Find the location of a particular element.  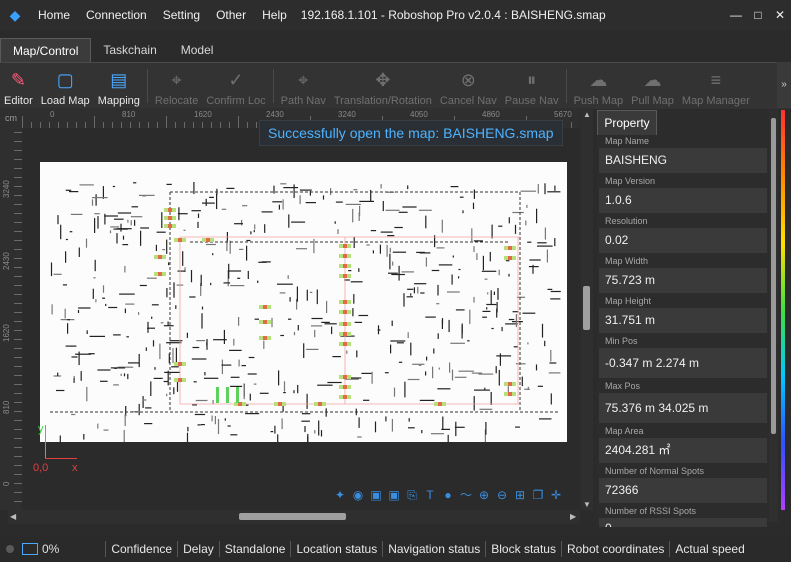

load-map-button: ▢ Load Map is located at coordinates (65, 85).